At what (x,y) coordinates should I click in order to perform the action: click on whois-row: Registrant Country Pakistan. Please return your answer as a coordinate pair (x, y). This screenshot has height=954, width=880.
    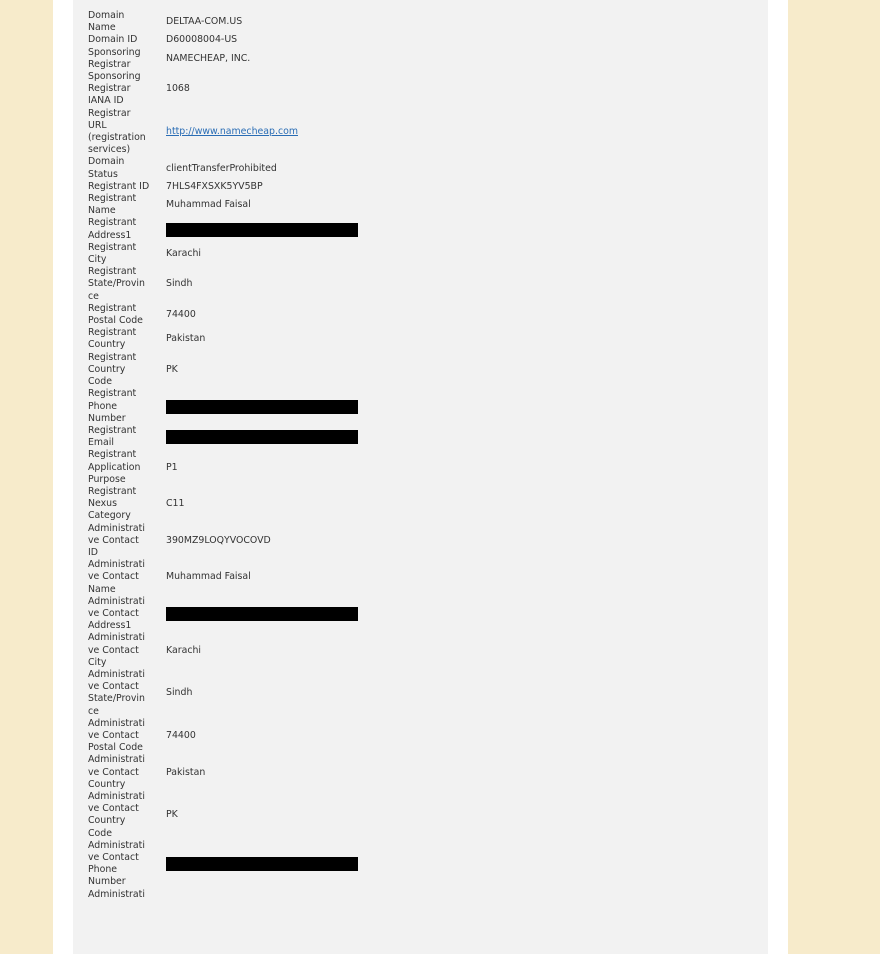
    Looking at the image, I should click on (223, 339).